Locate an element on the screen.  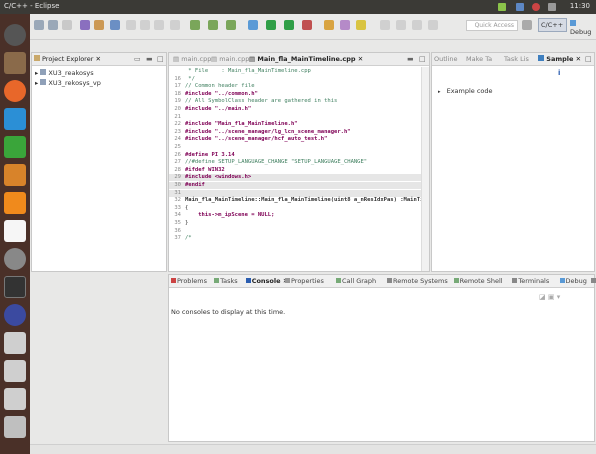
console-tab: Remote Shell is located at coordinates (478, 281).